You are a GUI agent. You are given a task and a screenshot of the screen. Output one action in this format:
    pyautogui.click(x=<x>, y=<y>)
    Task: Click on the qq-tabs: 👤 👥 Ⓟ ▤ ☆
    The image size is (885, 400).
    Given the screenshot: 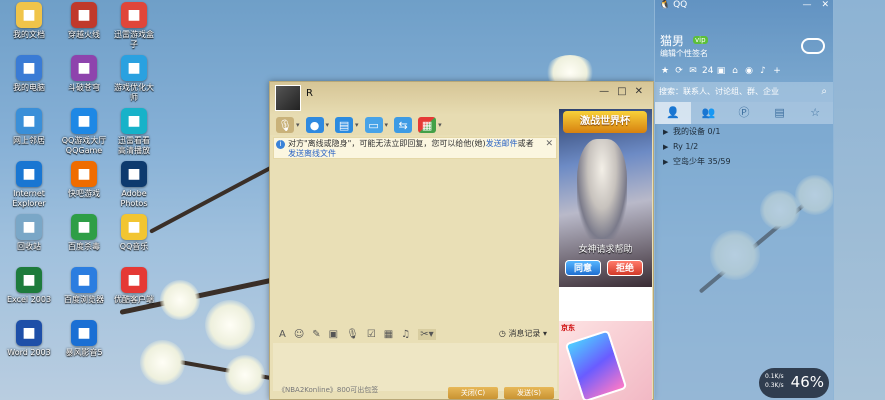 What is the action you would take?
    pyautogui.click(x=744, y=113)
    